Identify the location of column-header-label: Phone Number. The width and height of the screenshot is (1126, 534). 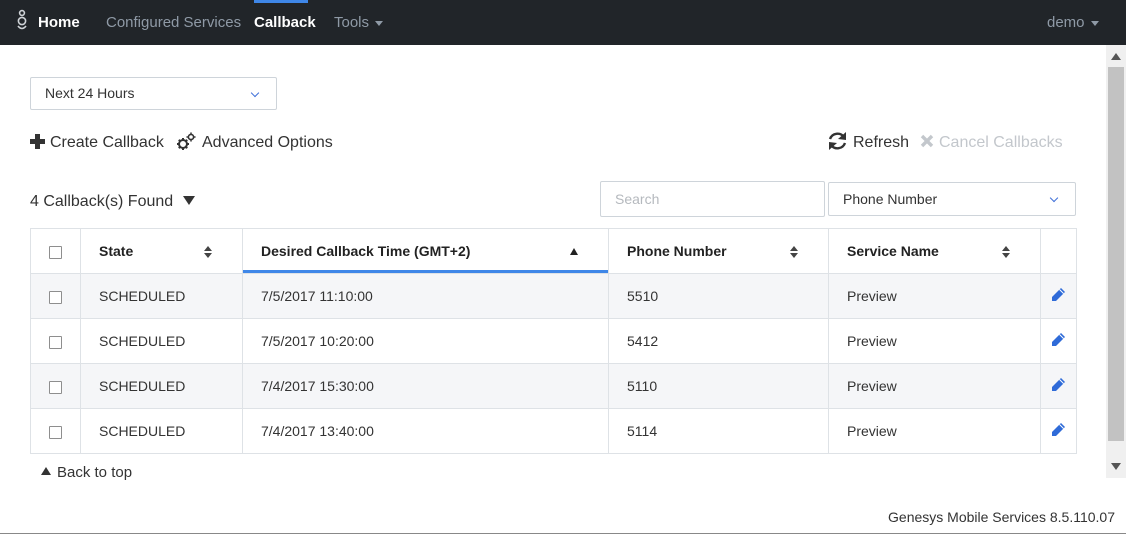
(677, 251).